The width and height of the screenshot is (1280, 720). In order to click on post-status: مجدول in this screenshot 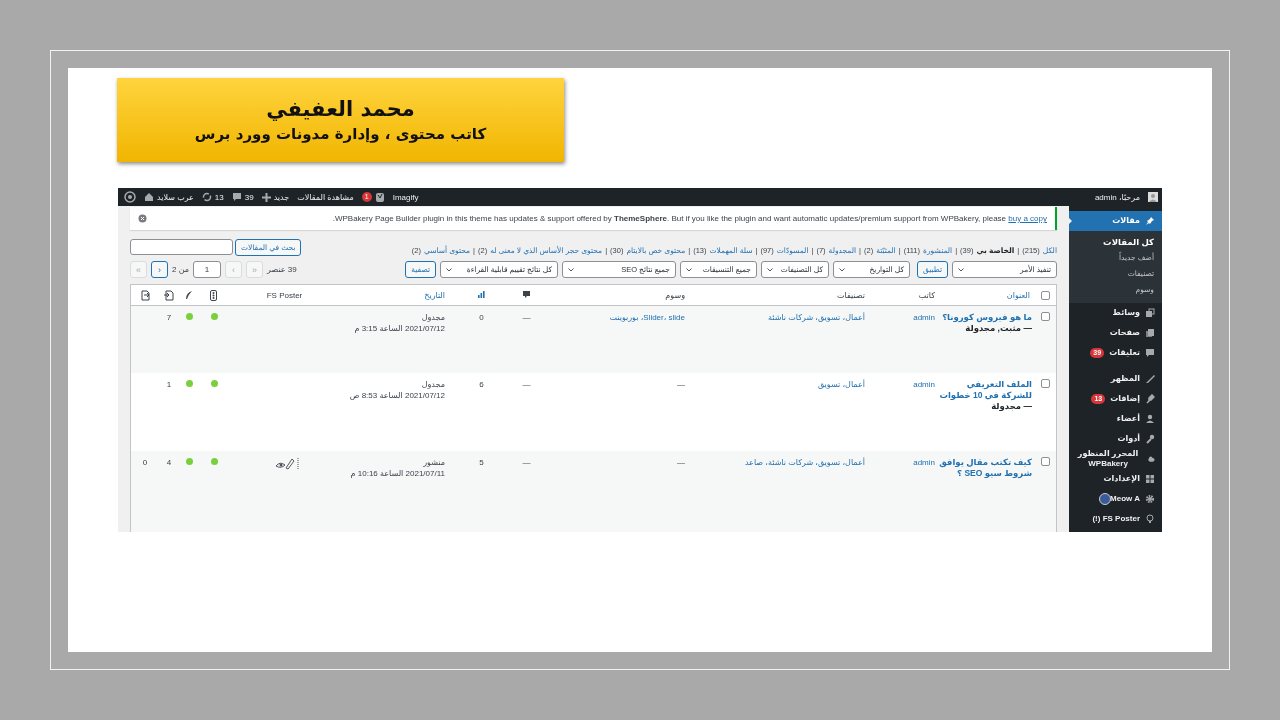, I will do `click(432, 384)`.